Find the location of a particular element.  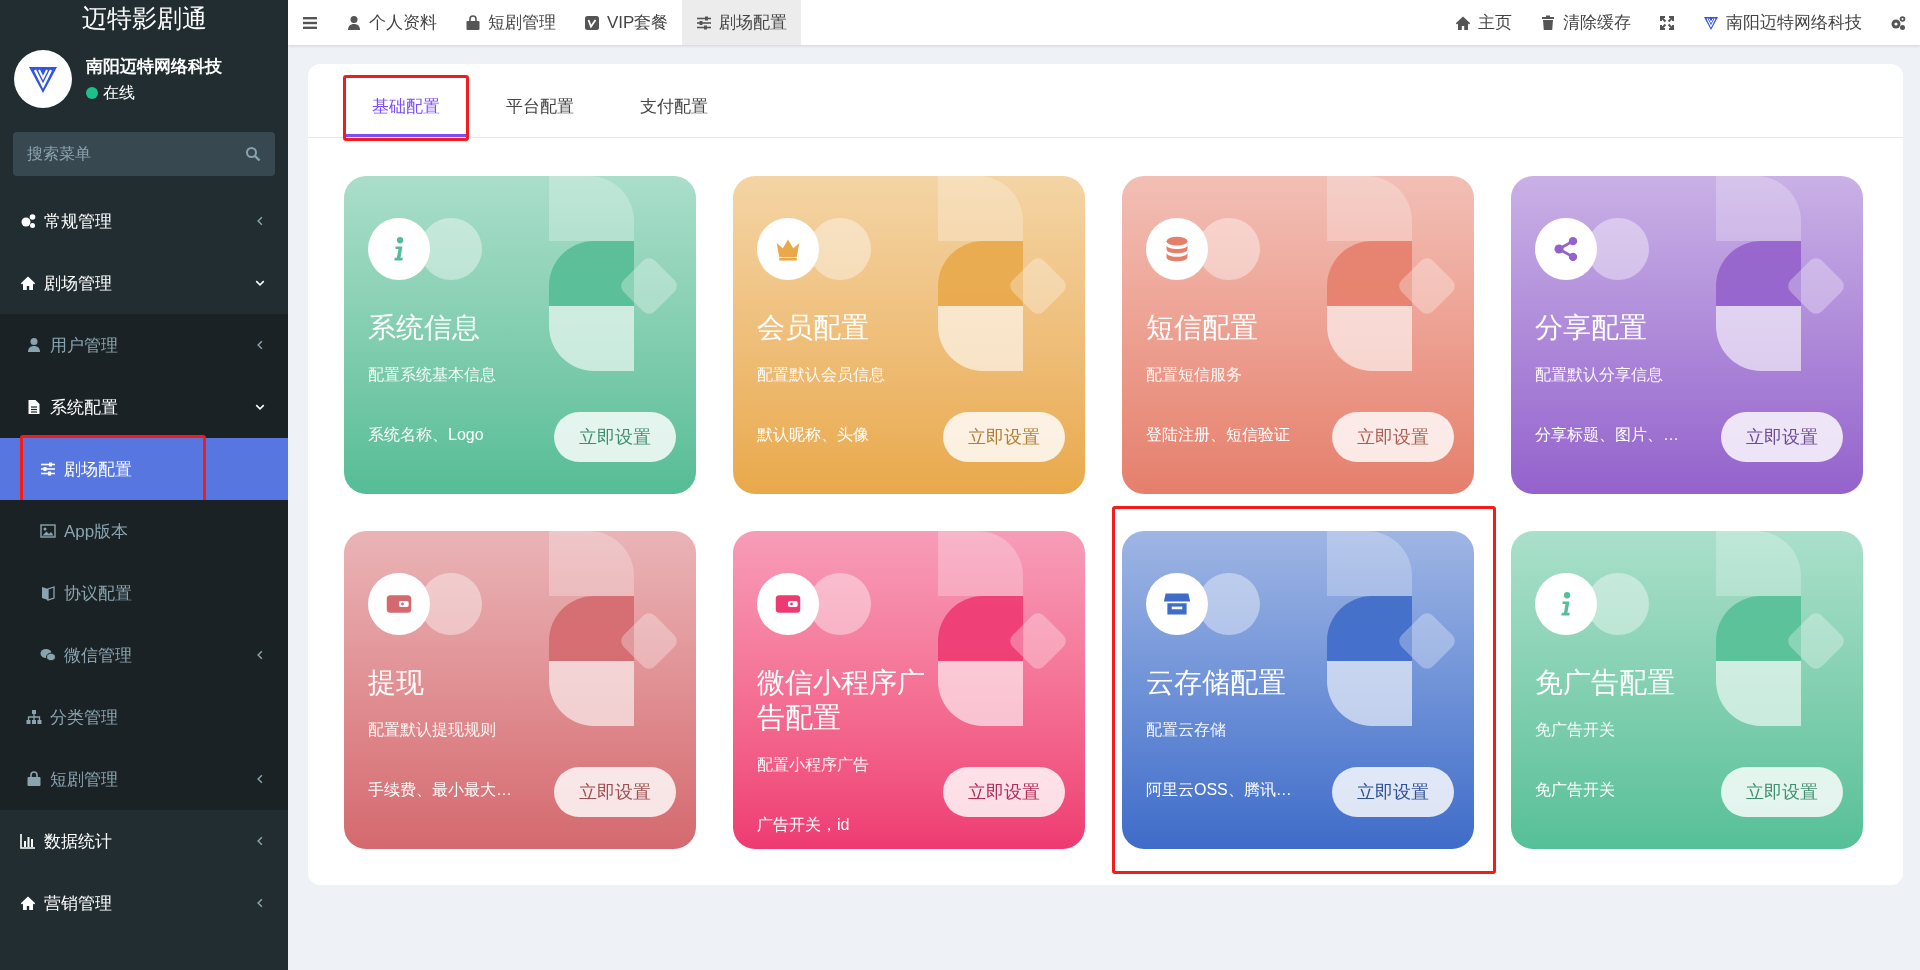

card-description: 配置云存储 is located at coordinates (1186, 730).